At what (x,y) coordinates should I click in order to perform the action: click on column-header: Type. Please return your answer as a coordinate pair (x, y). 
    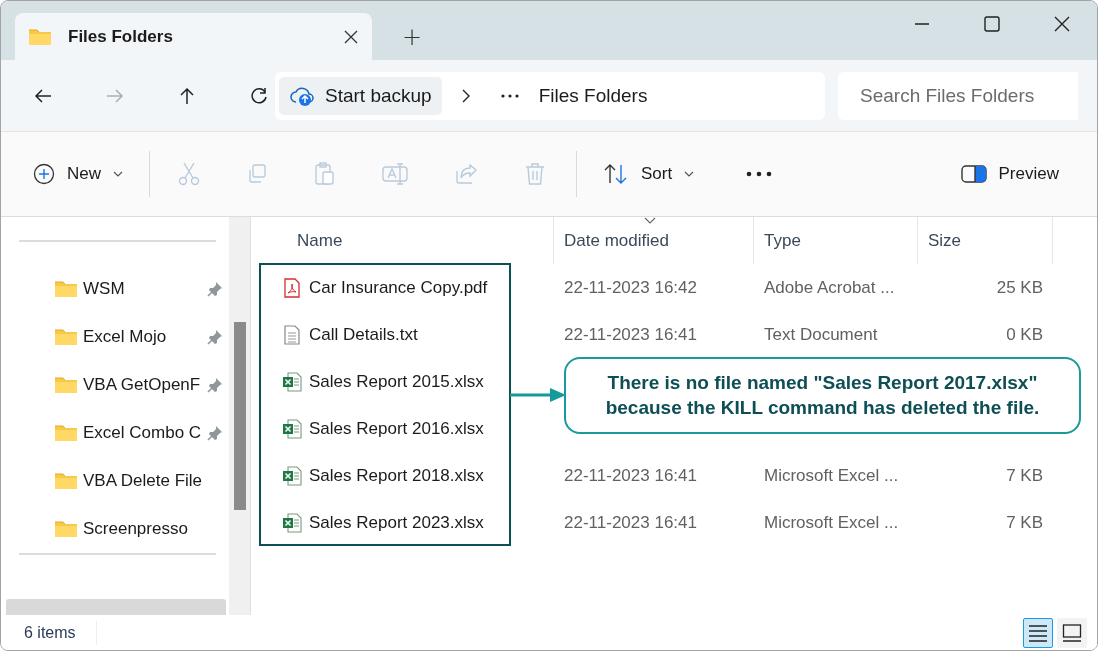
    Looking at the image, I should click on (836, 240).